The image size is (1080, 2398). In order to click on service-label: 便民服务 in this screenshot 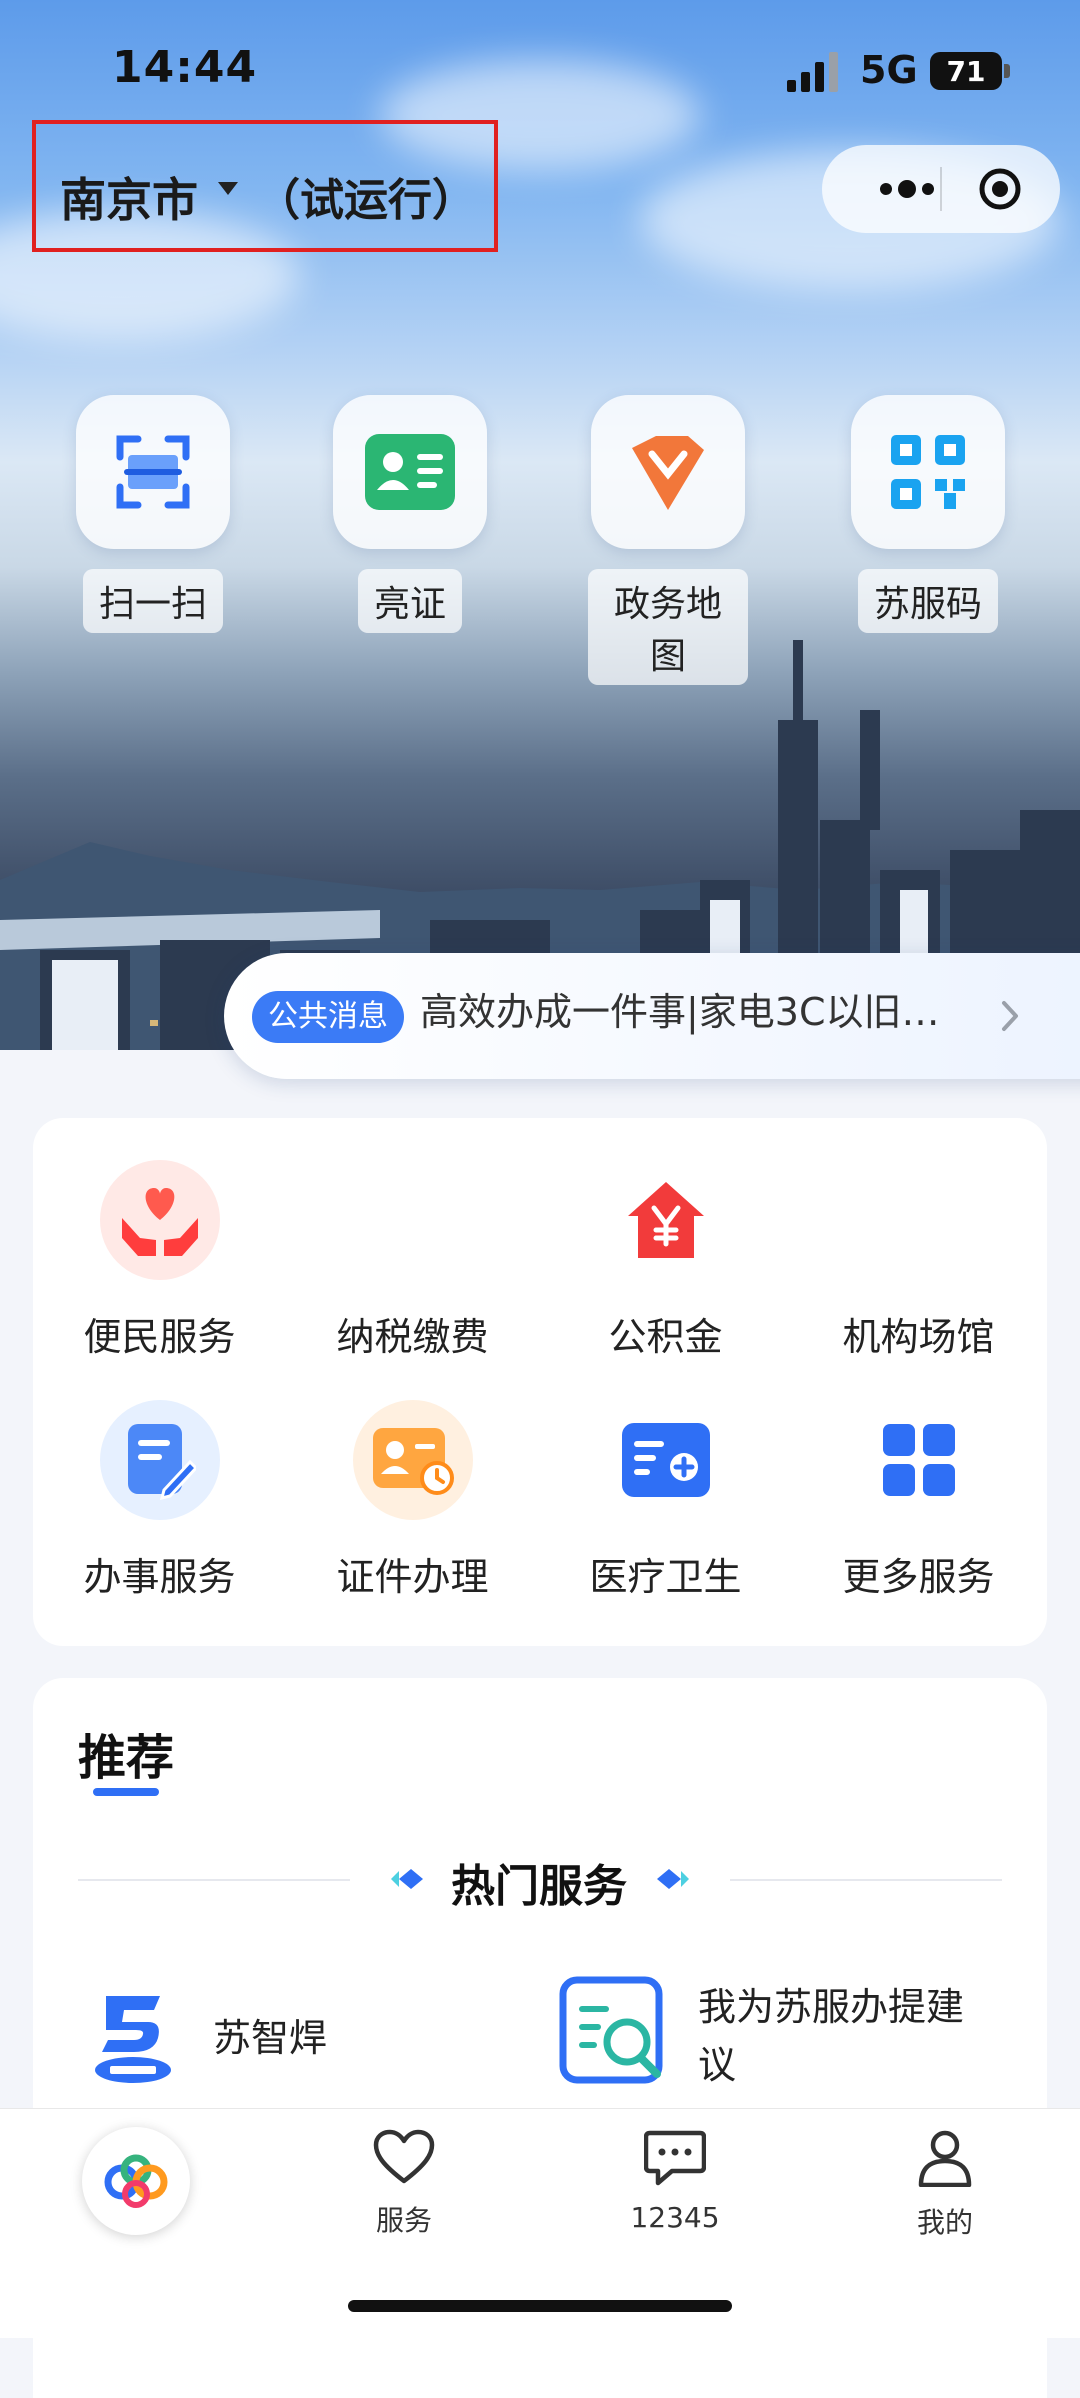, I will do `click(159, 1337)`.